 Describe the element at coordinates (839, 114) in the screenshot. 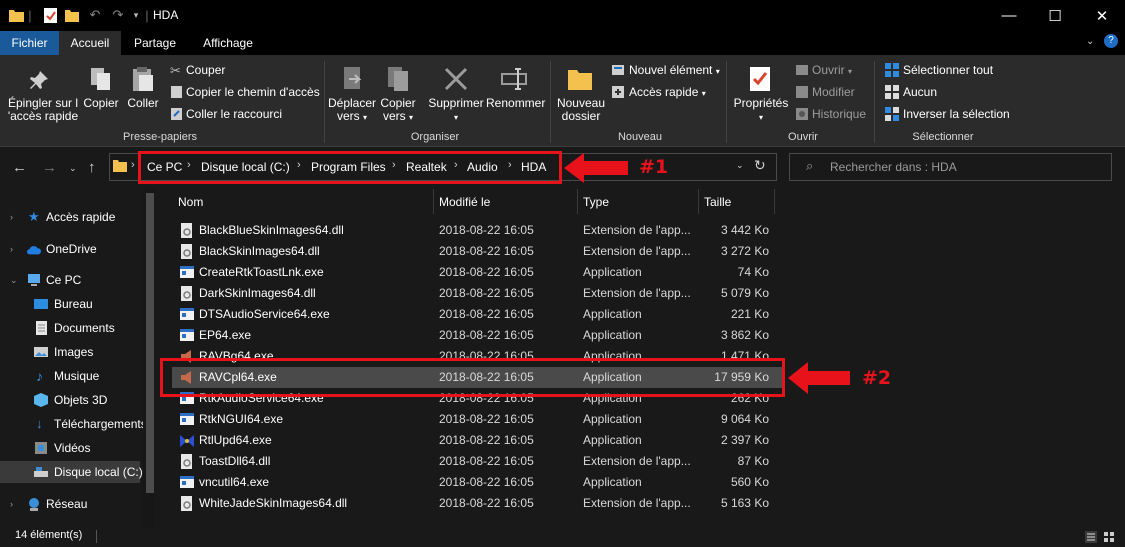

I see `history-button: Historique` at that location.